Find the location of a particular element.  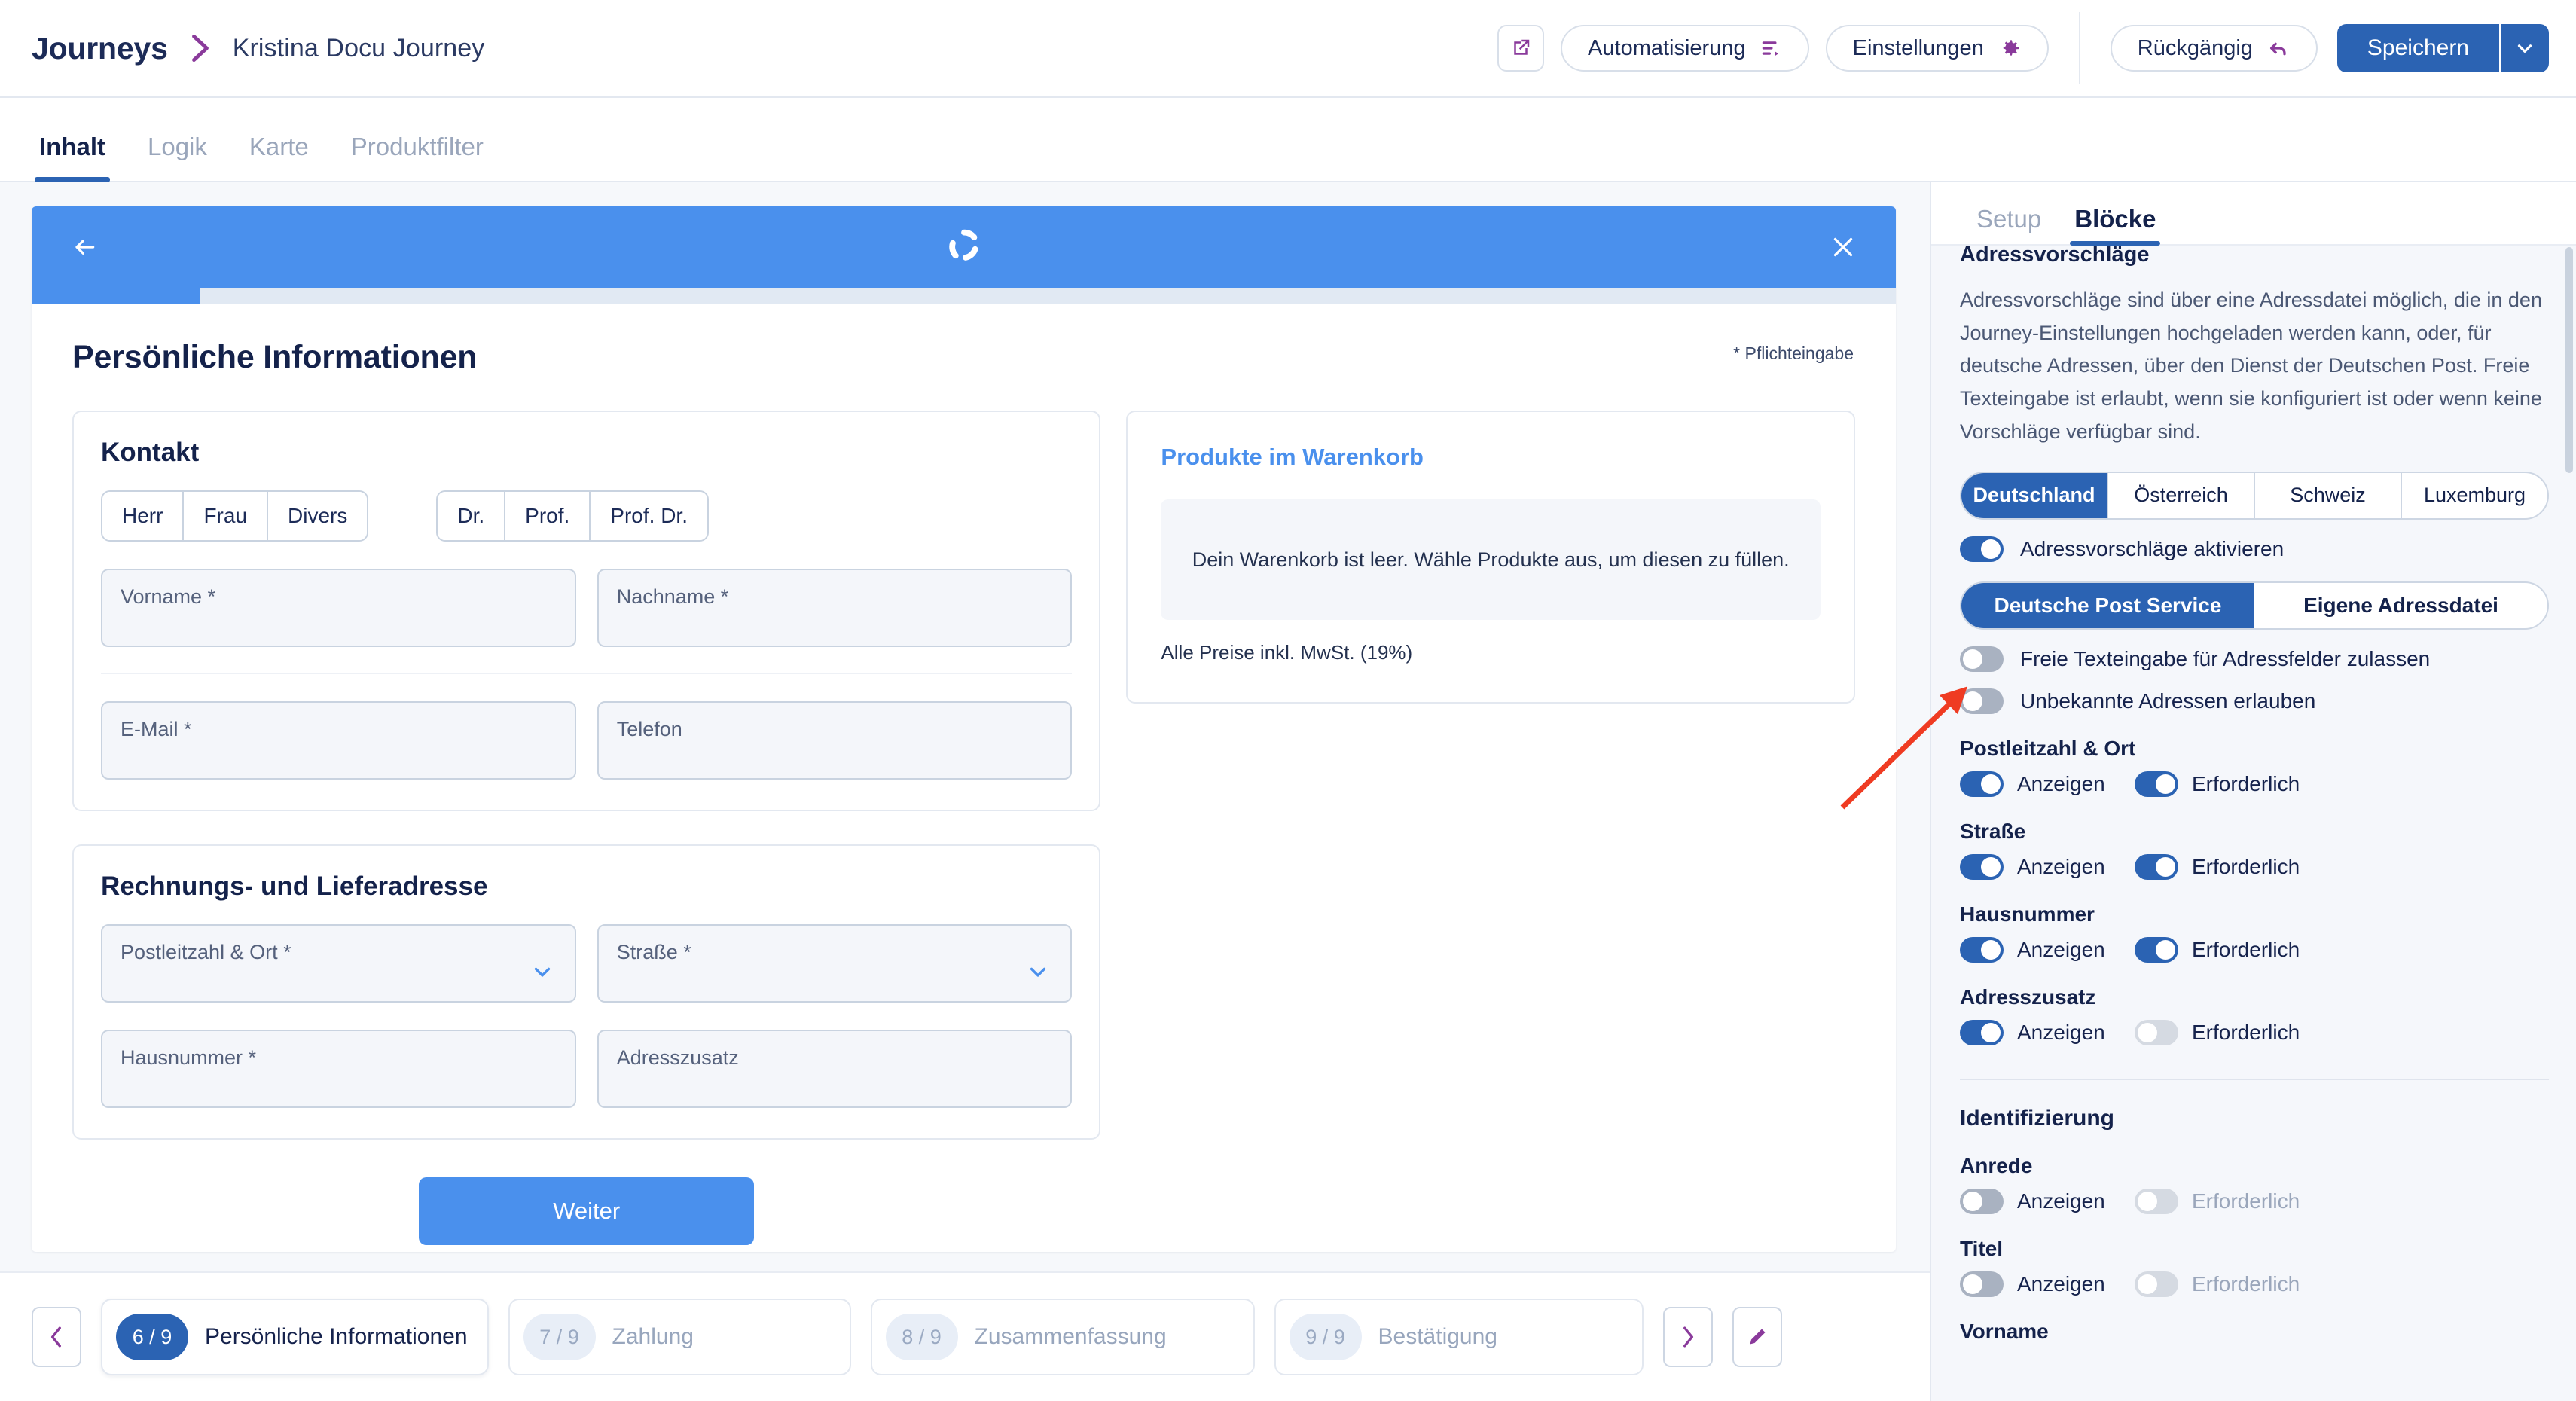

hausnummer-field: Hausnummer * is located at coordinates (339, 1069).